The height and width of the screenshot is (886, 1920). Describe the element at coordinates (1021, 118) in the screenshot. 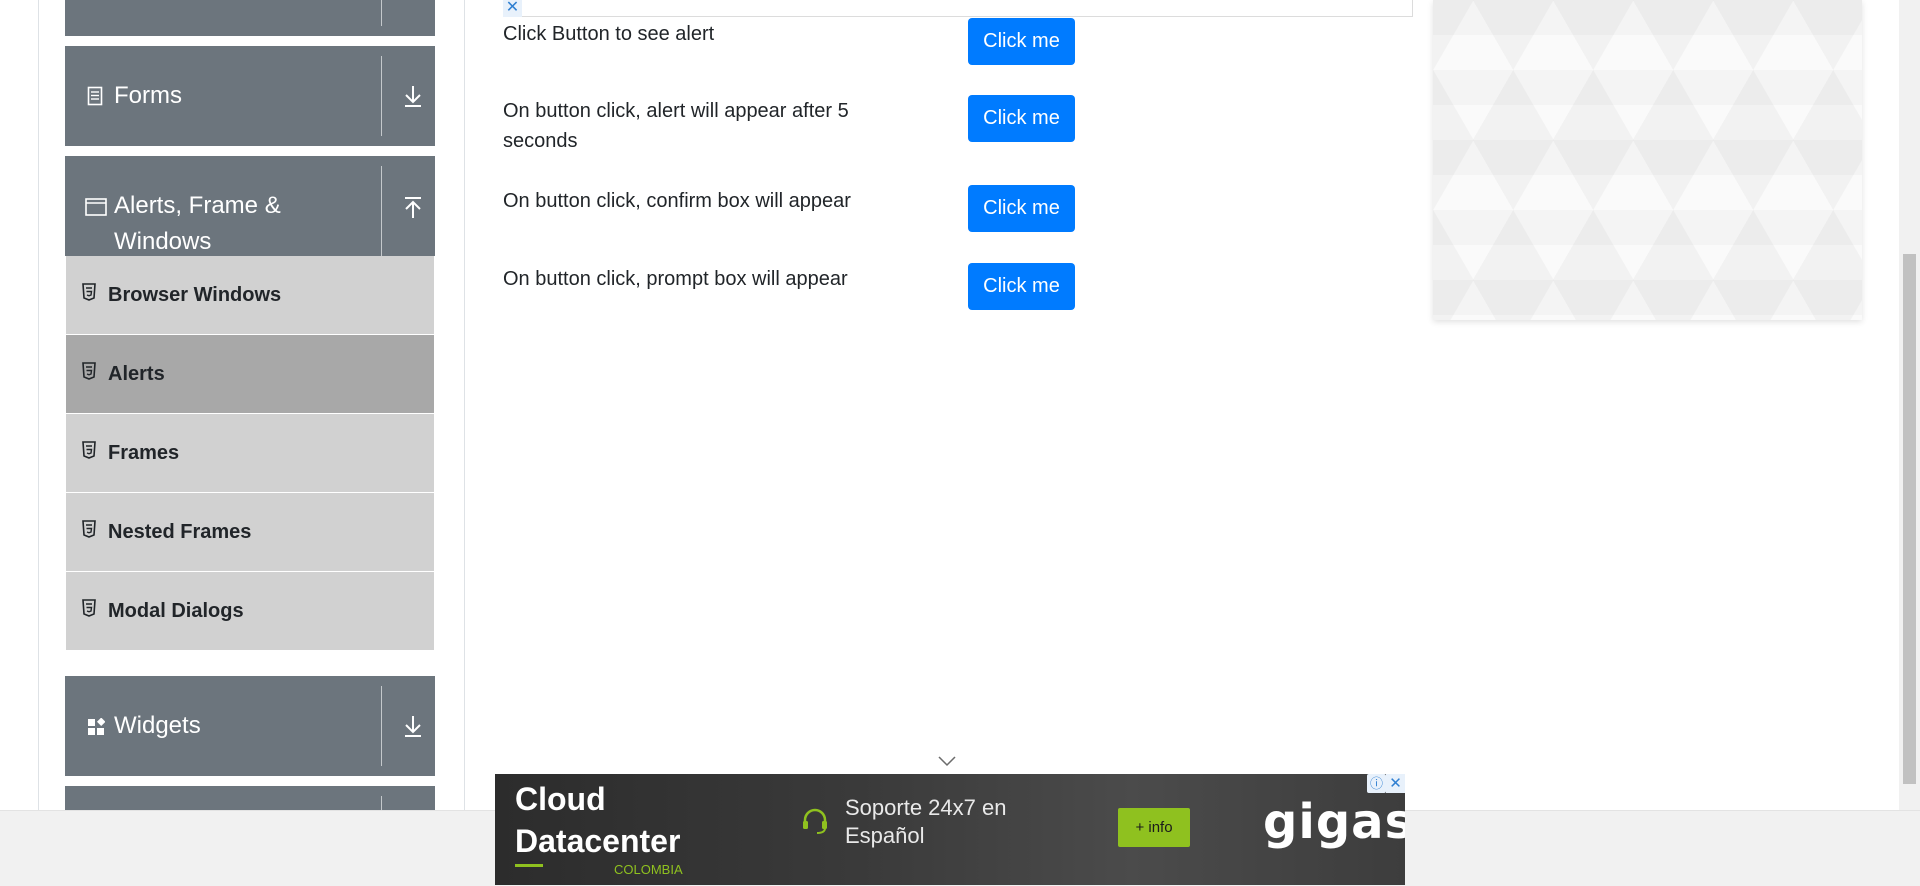

I see `timer-alert-button: Click me` at that location.